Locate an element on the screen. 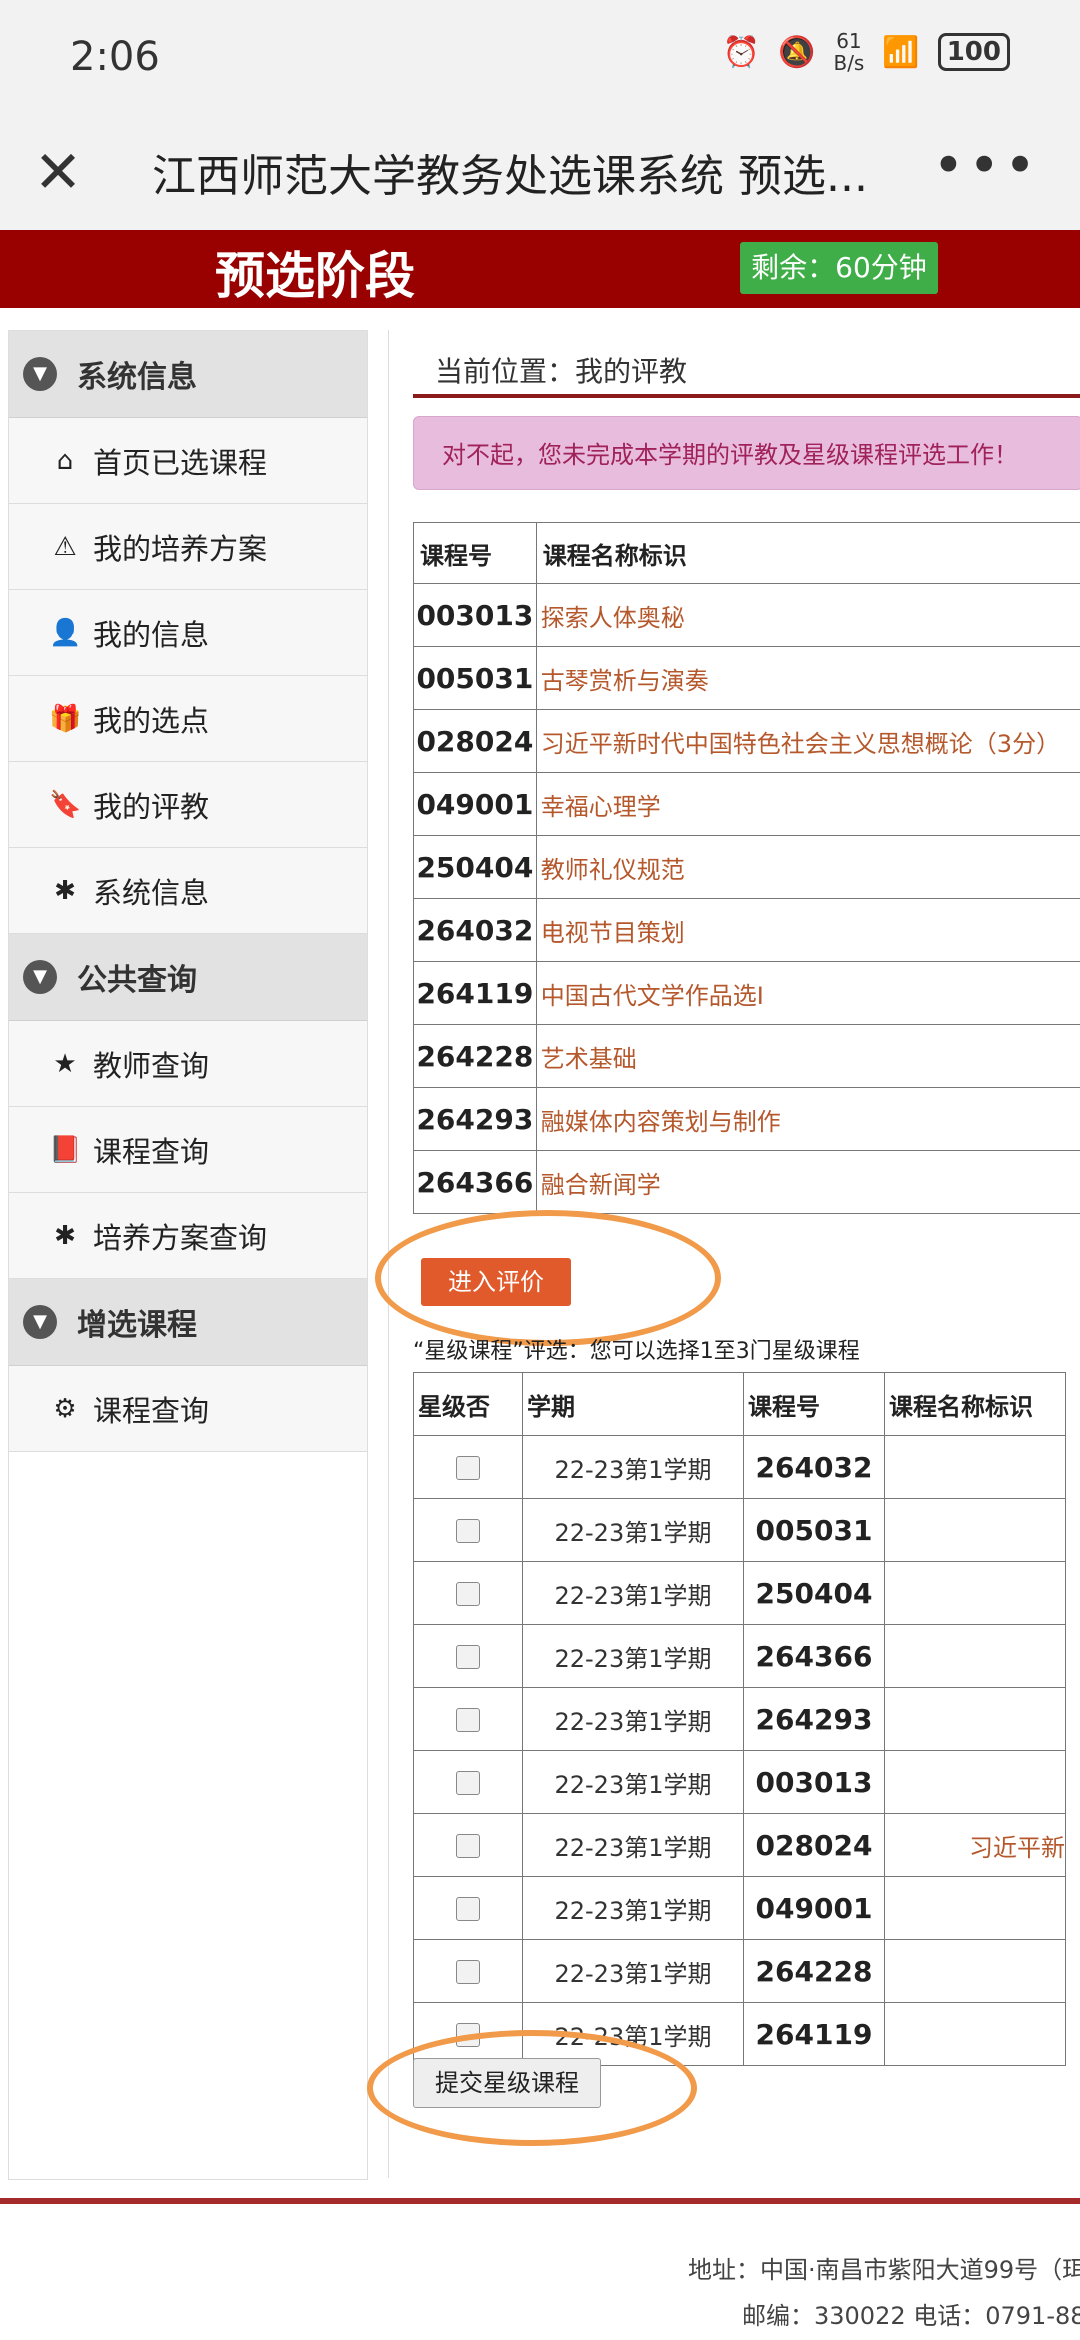 This screenshot has width=1080, height=2340. table-row: 22-23第1学期 264032 is located at coordinates (739, 1467).